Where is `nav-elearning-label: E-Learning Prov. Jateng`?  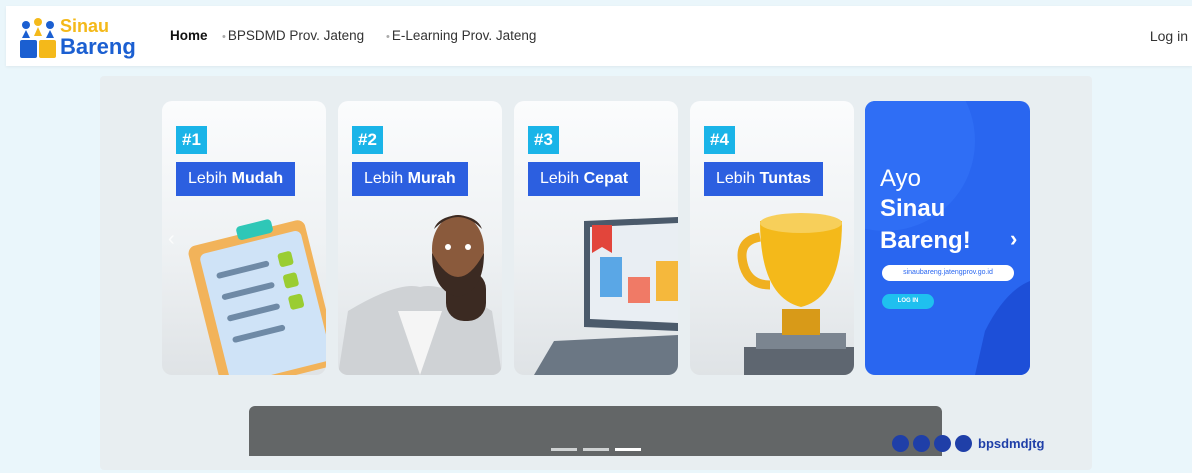 nav-elearning-label: E-Learning Prov. Jateng is located at coordinates (464, 35).